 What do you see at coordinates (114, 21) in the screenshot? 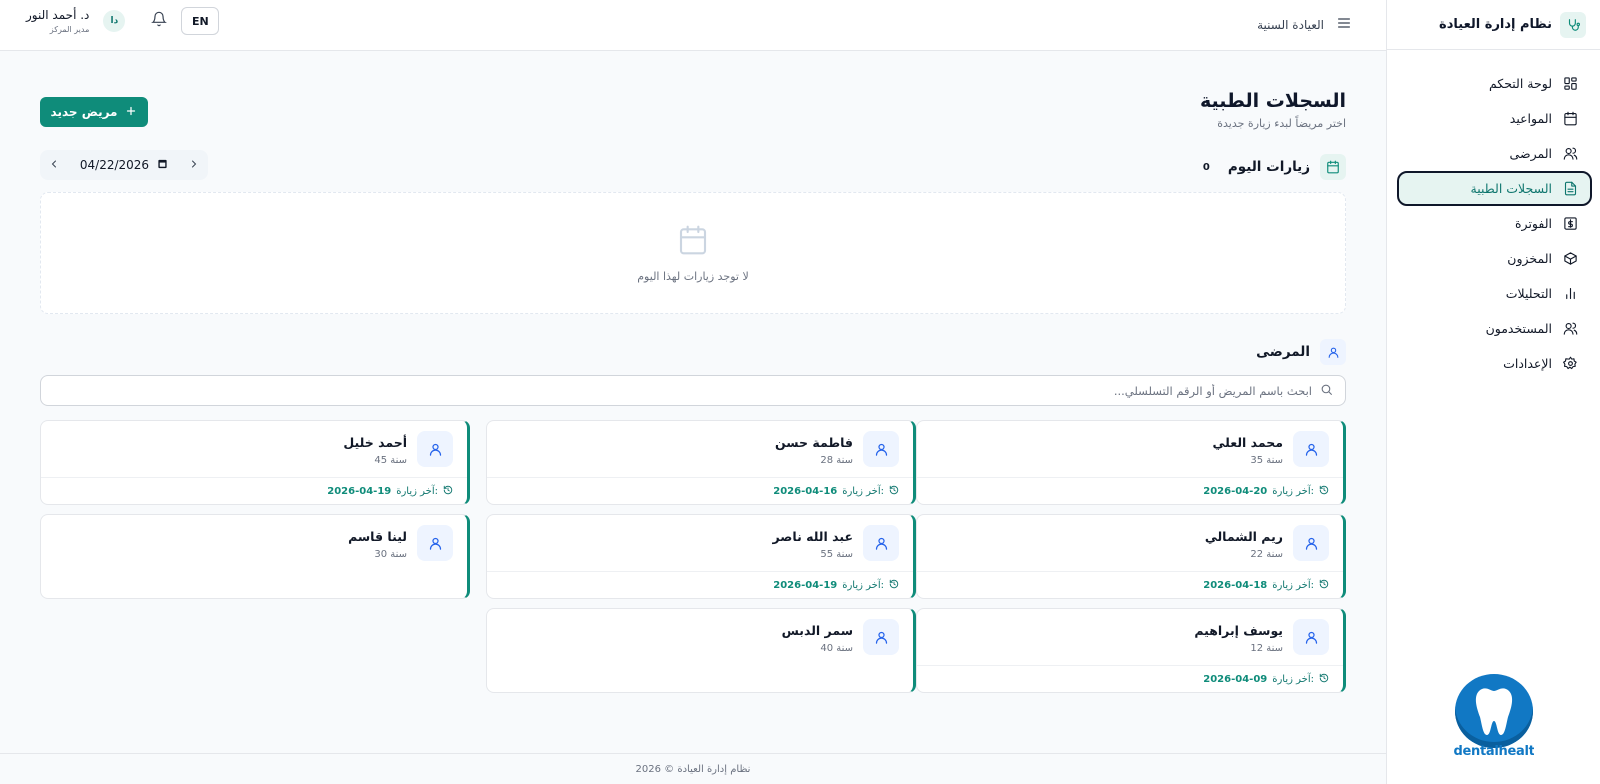
I see `avatar: دا` at bounding box center [114, 21].